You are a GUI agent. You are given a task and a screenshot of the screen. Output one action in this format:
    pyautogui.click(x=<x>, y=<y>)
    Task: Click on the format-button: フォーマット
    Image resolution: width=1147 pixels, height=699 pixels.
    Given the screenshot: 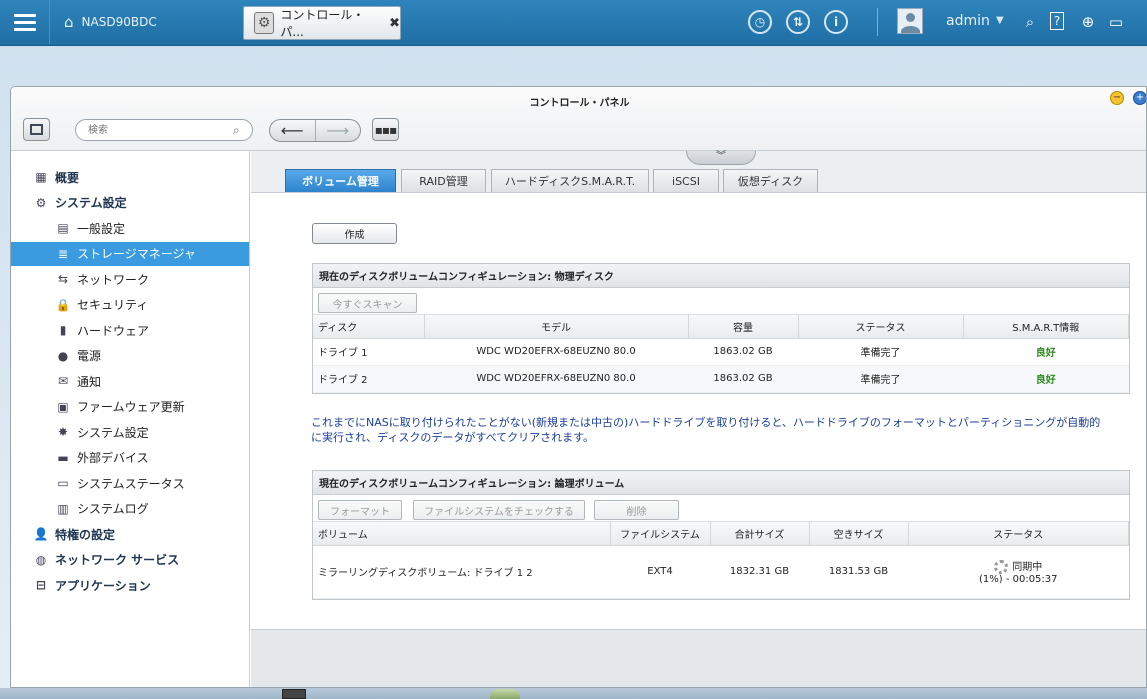 What is the action you would take?
    pyautogui.click(x=360, y=510)
    